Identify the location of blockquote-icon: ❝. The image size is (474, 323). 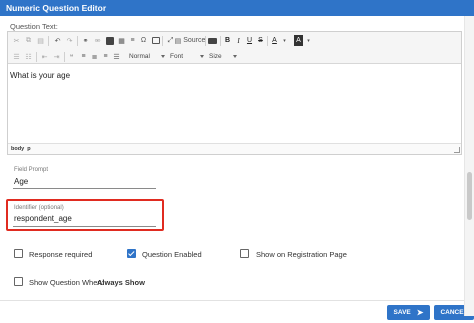
(71, 56).